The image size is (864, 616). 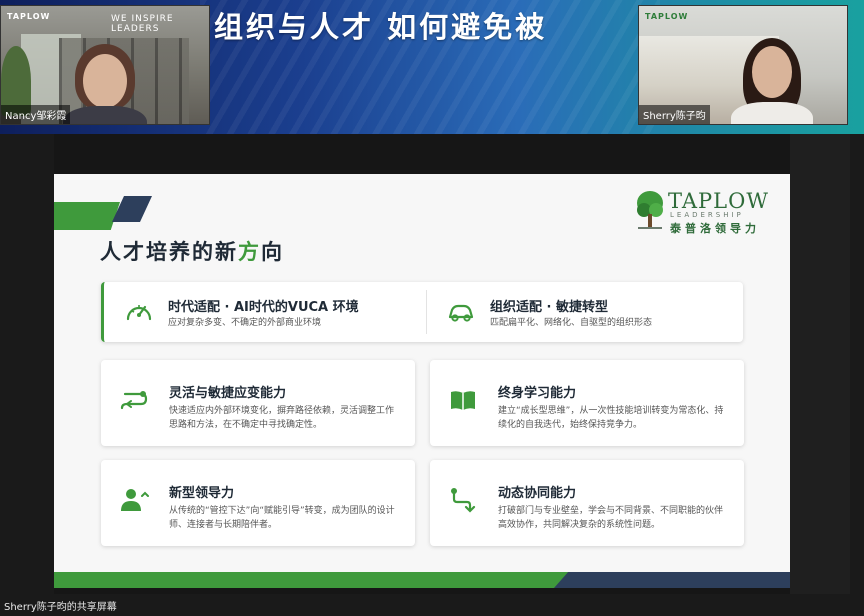 I want to click on decor-bottom-stripe, so click(x=422, y=577).